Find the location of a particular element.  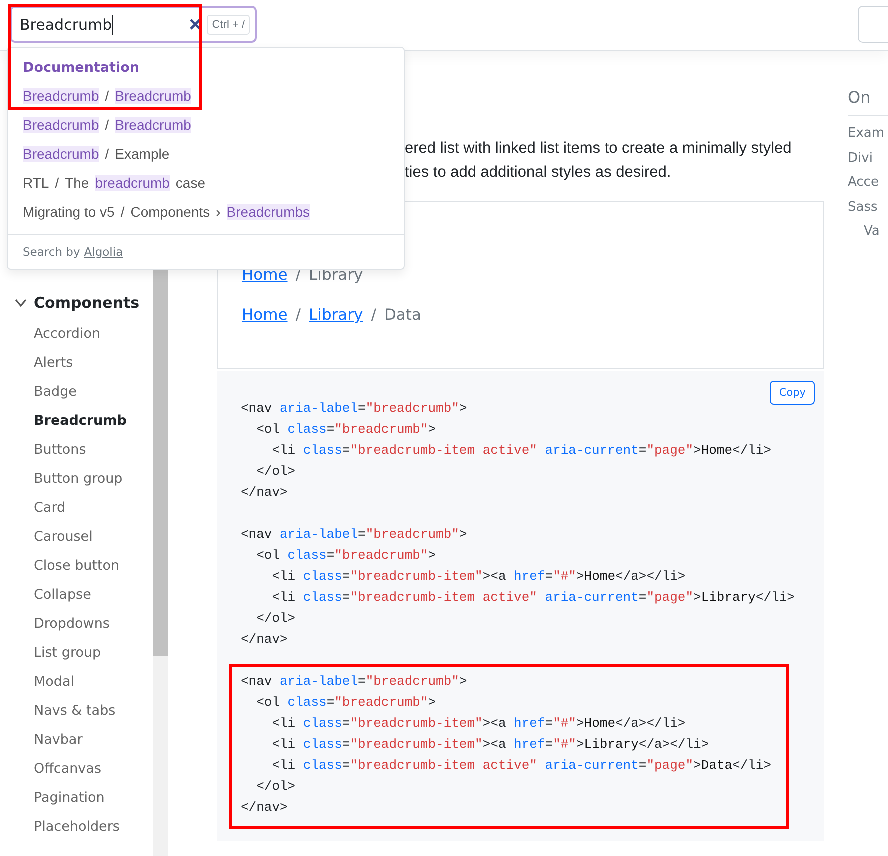

clear-icon is located at coordinates (196, 24).